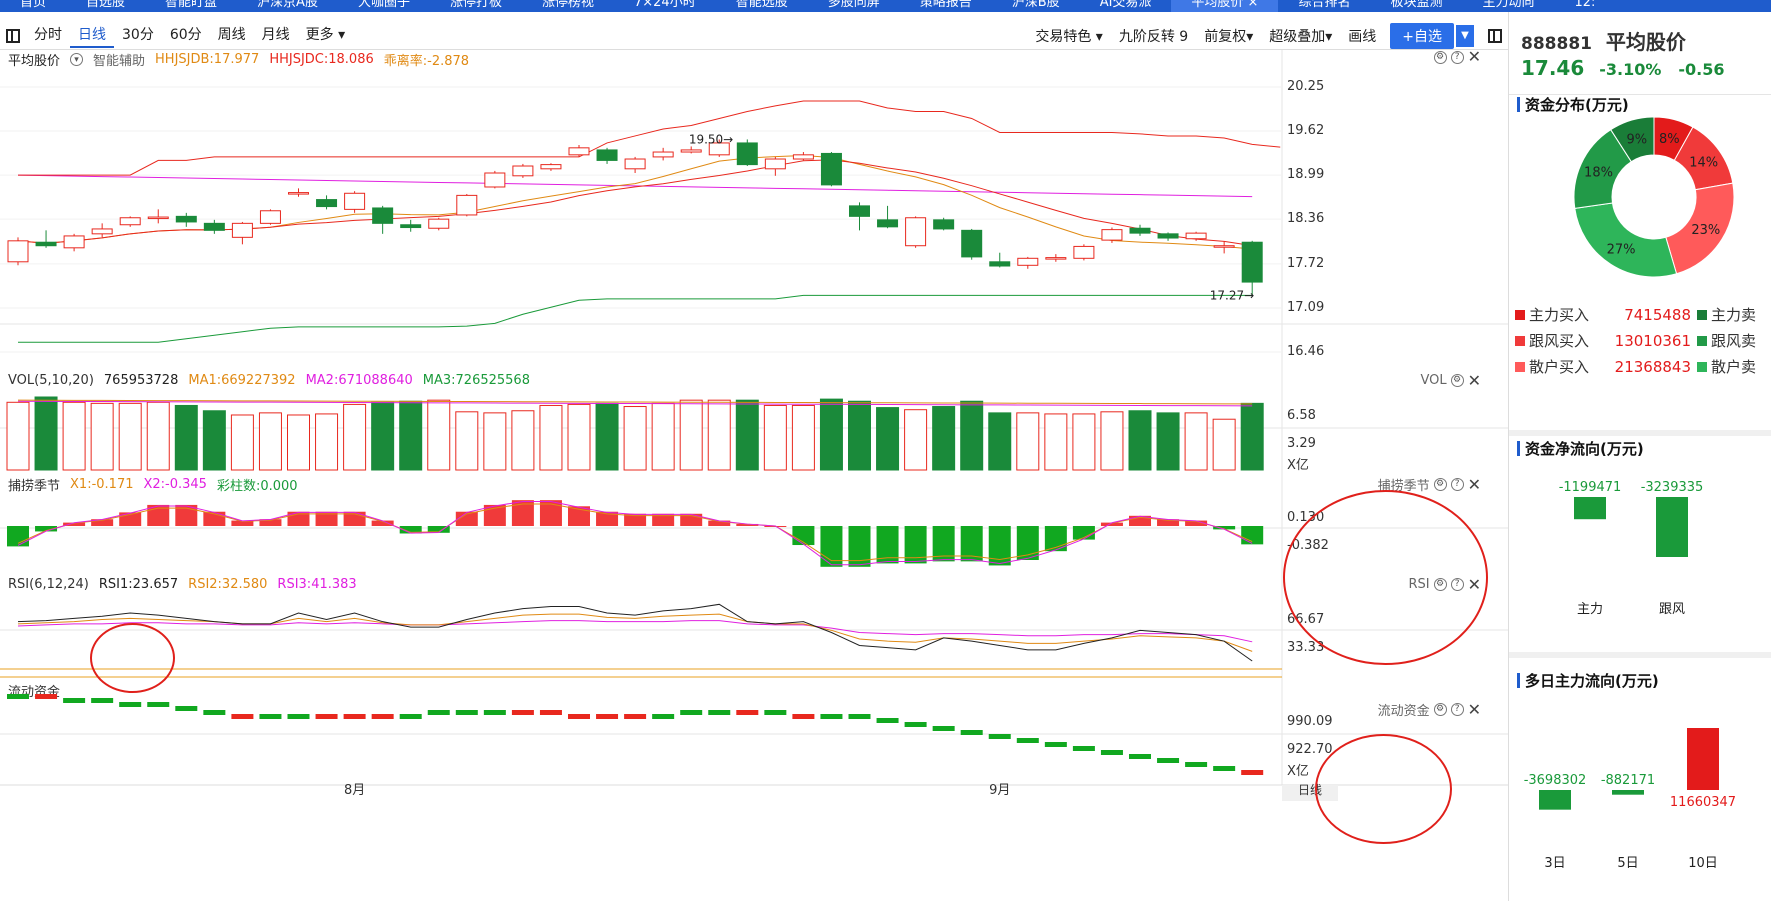 This screenshot has height=902, width=1771. Describe the element at coordinates (635, 631) in the screenshot. I see `rsi3-line` at that location.